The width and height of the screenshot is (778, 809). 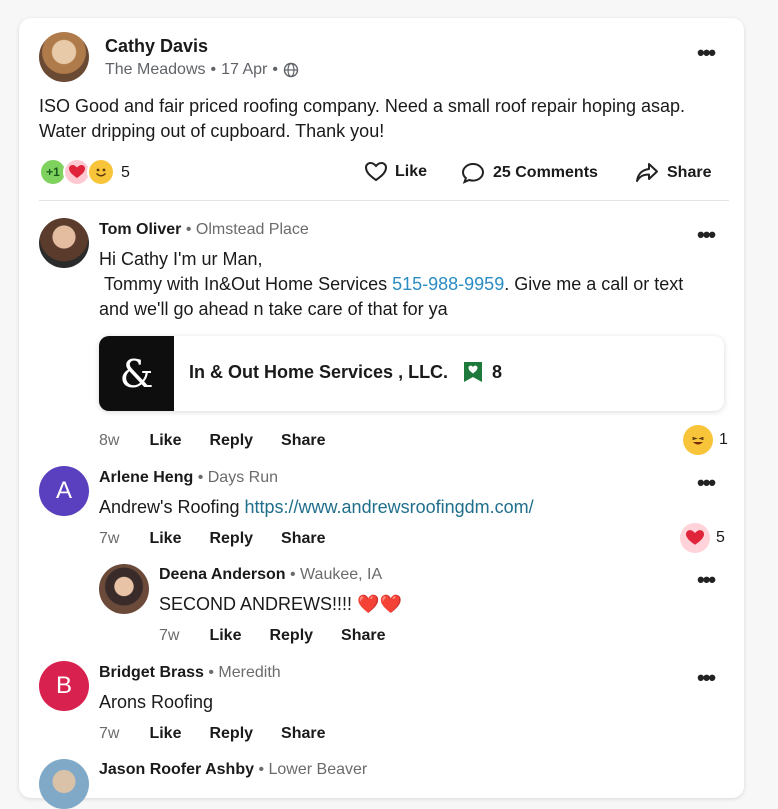 I want to click on post-date: 17 Apr, so click(x=244, y=69).